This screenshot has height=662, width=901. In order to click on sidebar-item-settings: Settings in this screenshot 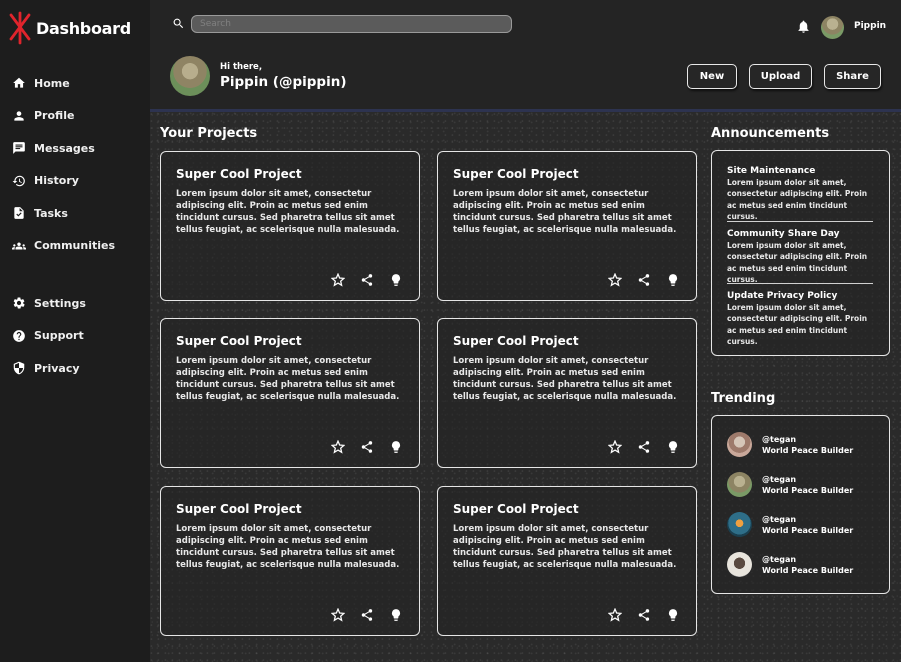, I will do `click(75, 303)`.